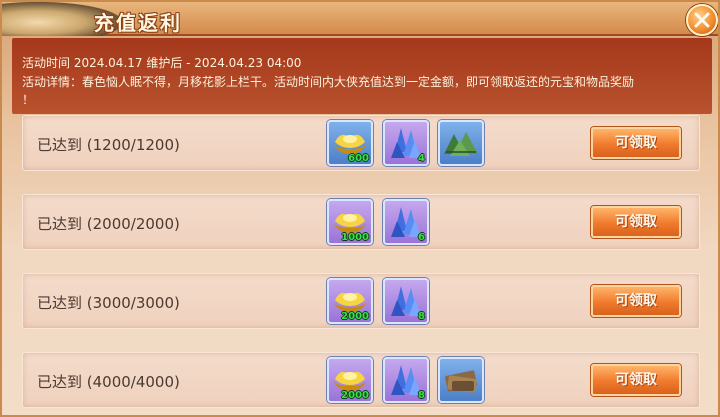  Describe the element at coordinates (162, 63) in the screenshot. I see `event-time: 活动时间 2024.04.17 维护后 - 2024.04.23 04:00` at that location.